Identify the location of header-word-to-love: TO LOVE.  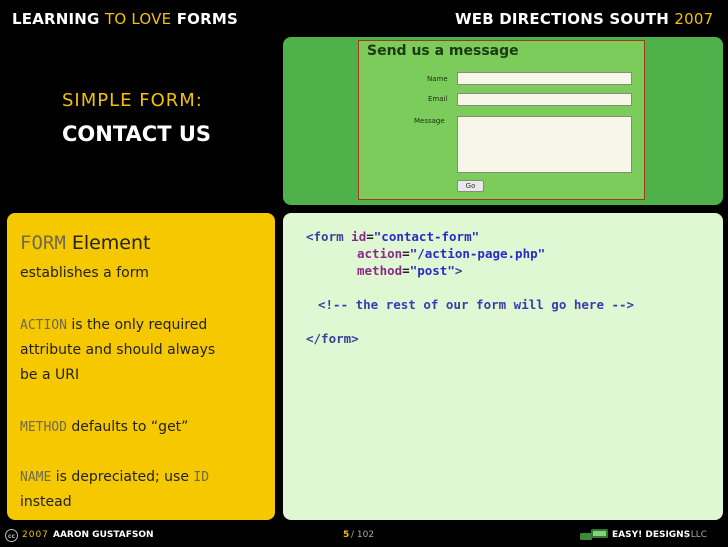
(138, 19).